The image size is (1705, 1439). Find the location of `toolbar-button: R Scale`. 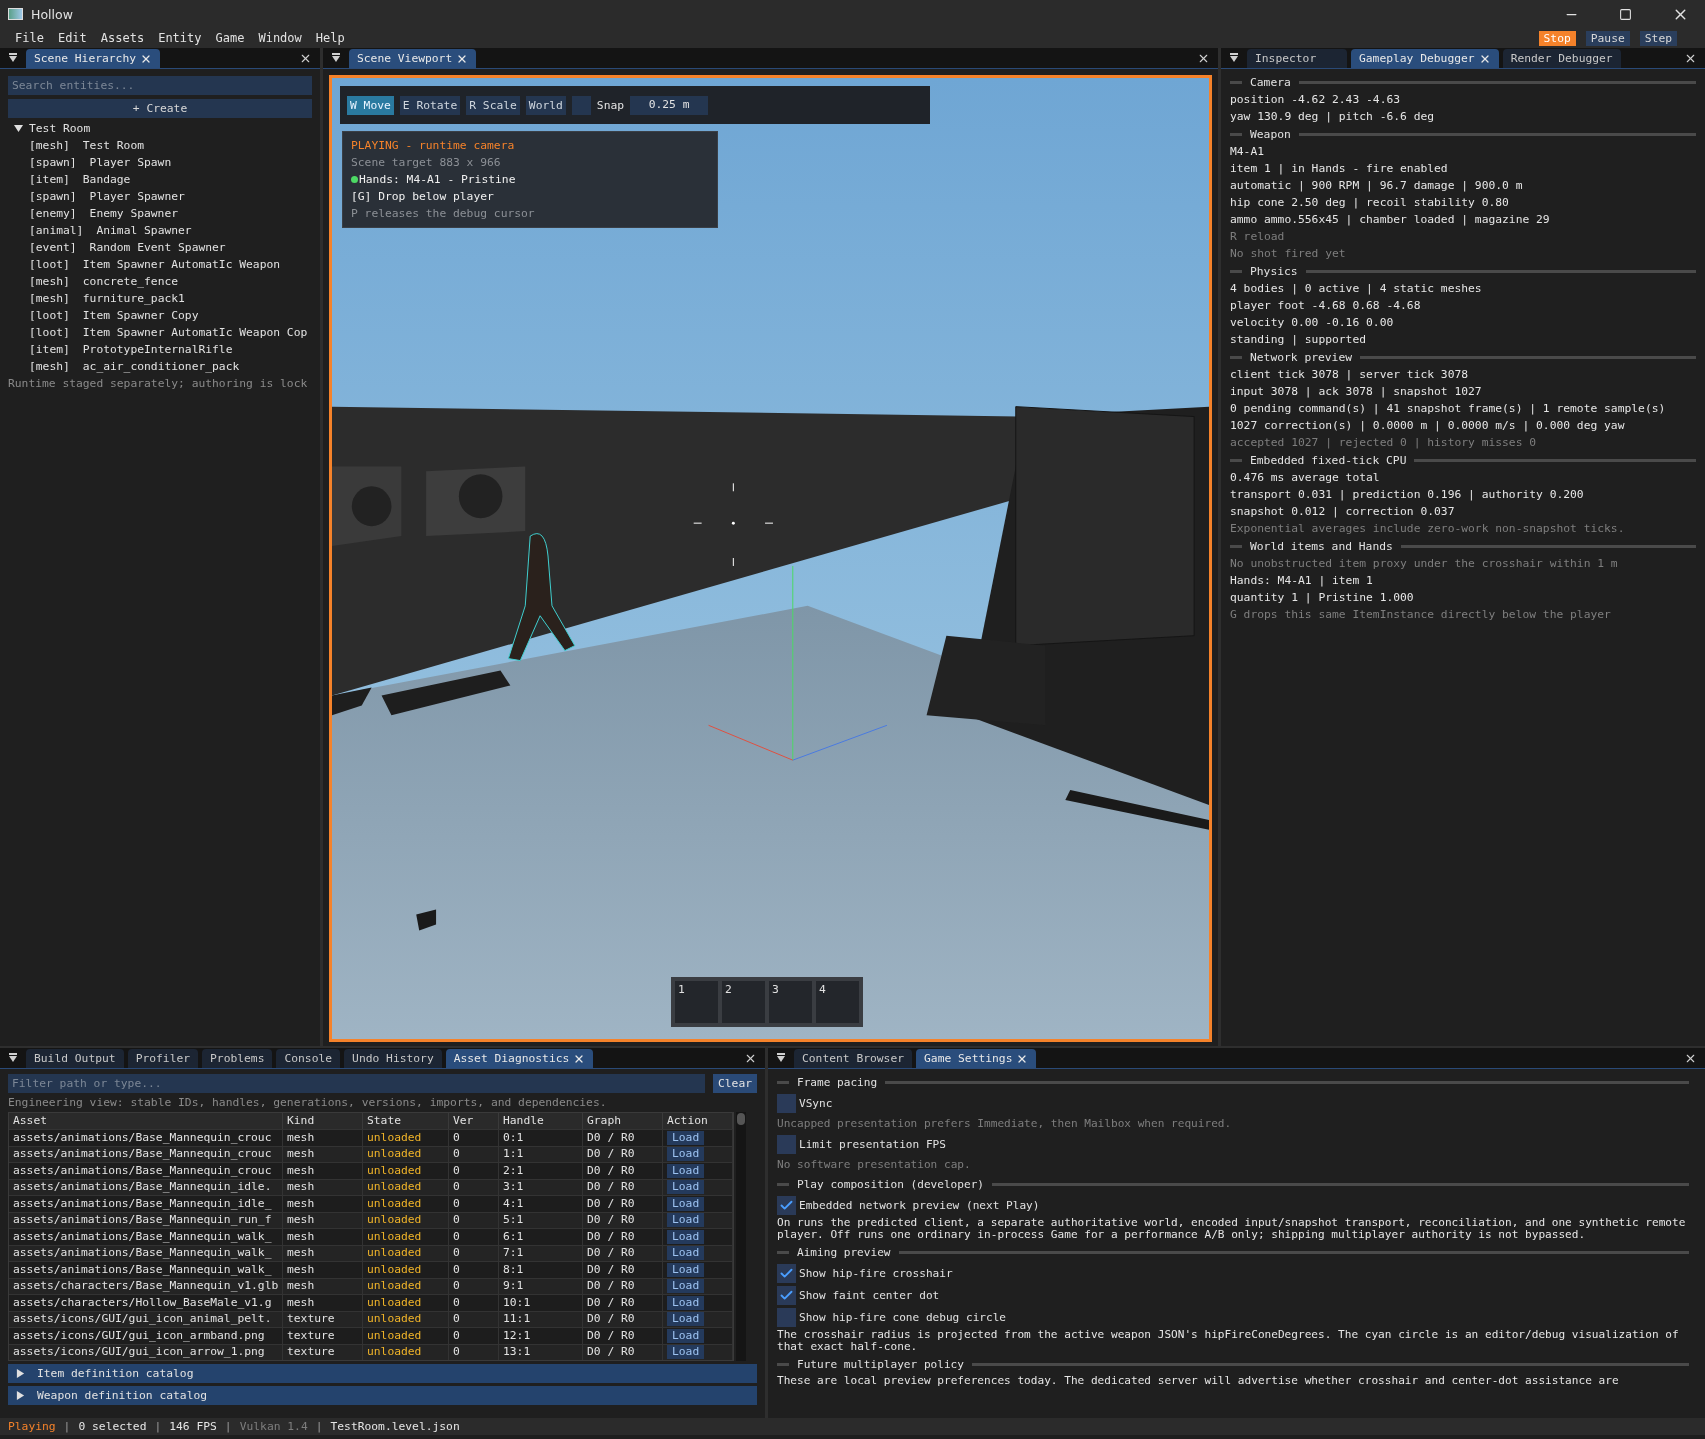

toolbar-button: R Scale is located at coordinates (493, 105).